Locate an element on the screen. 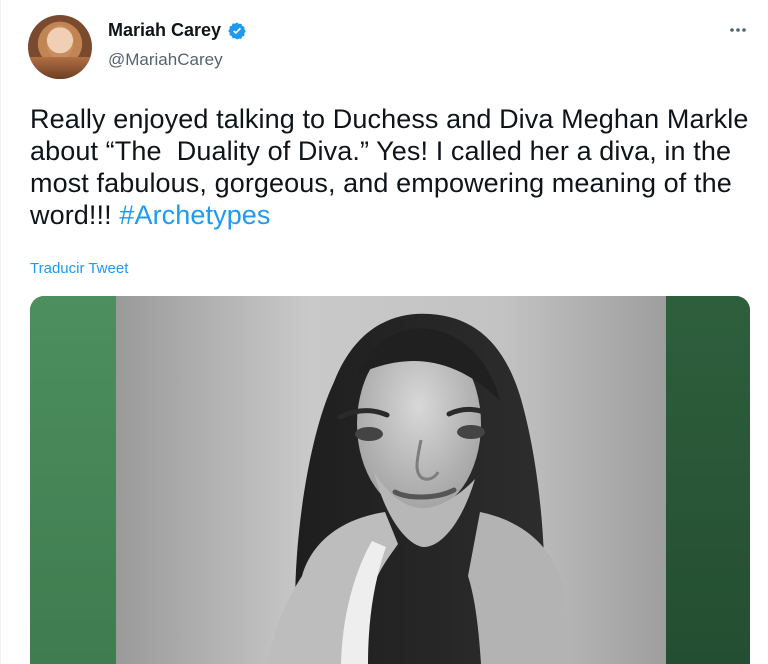 This screenshot has width=768, height=664. author-display-name: Mariah Carey is located at coordinates (164, 30).